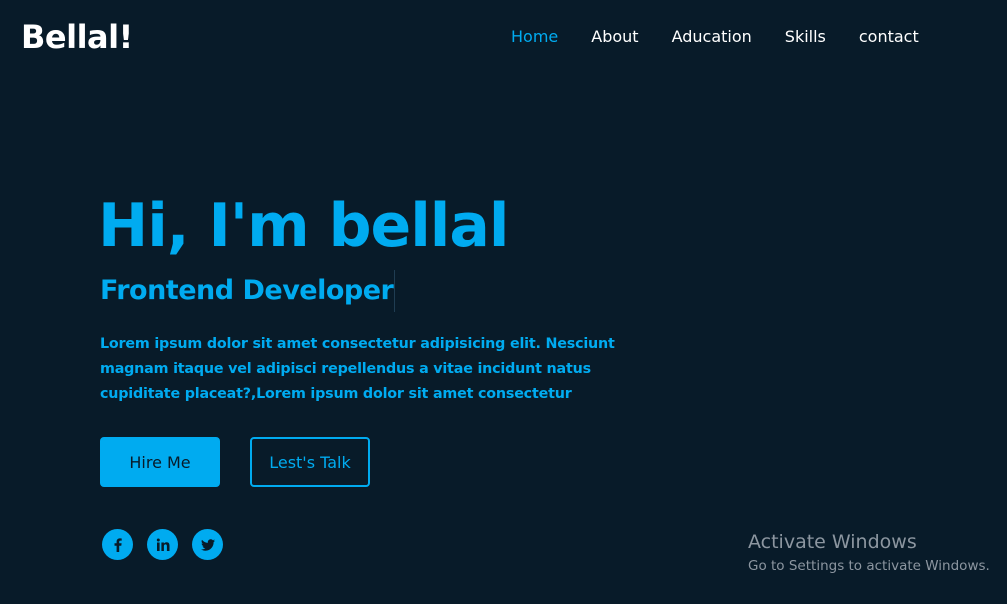 The height and width of the screenshot is (604, 1007). I want to click on site-logo: Bellal!, so click(77, 37).